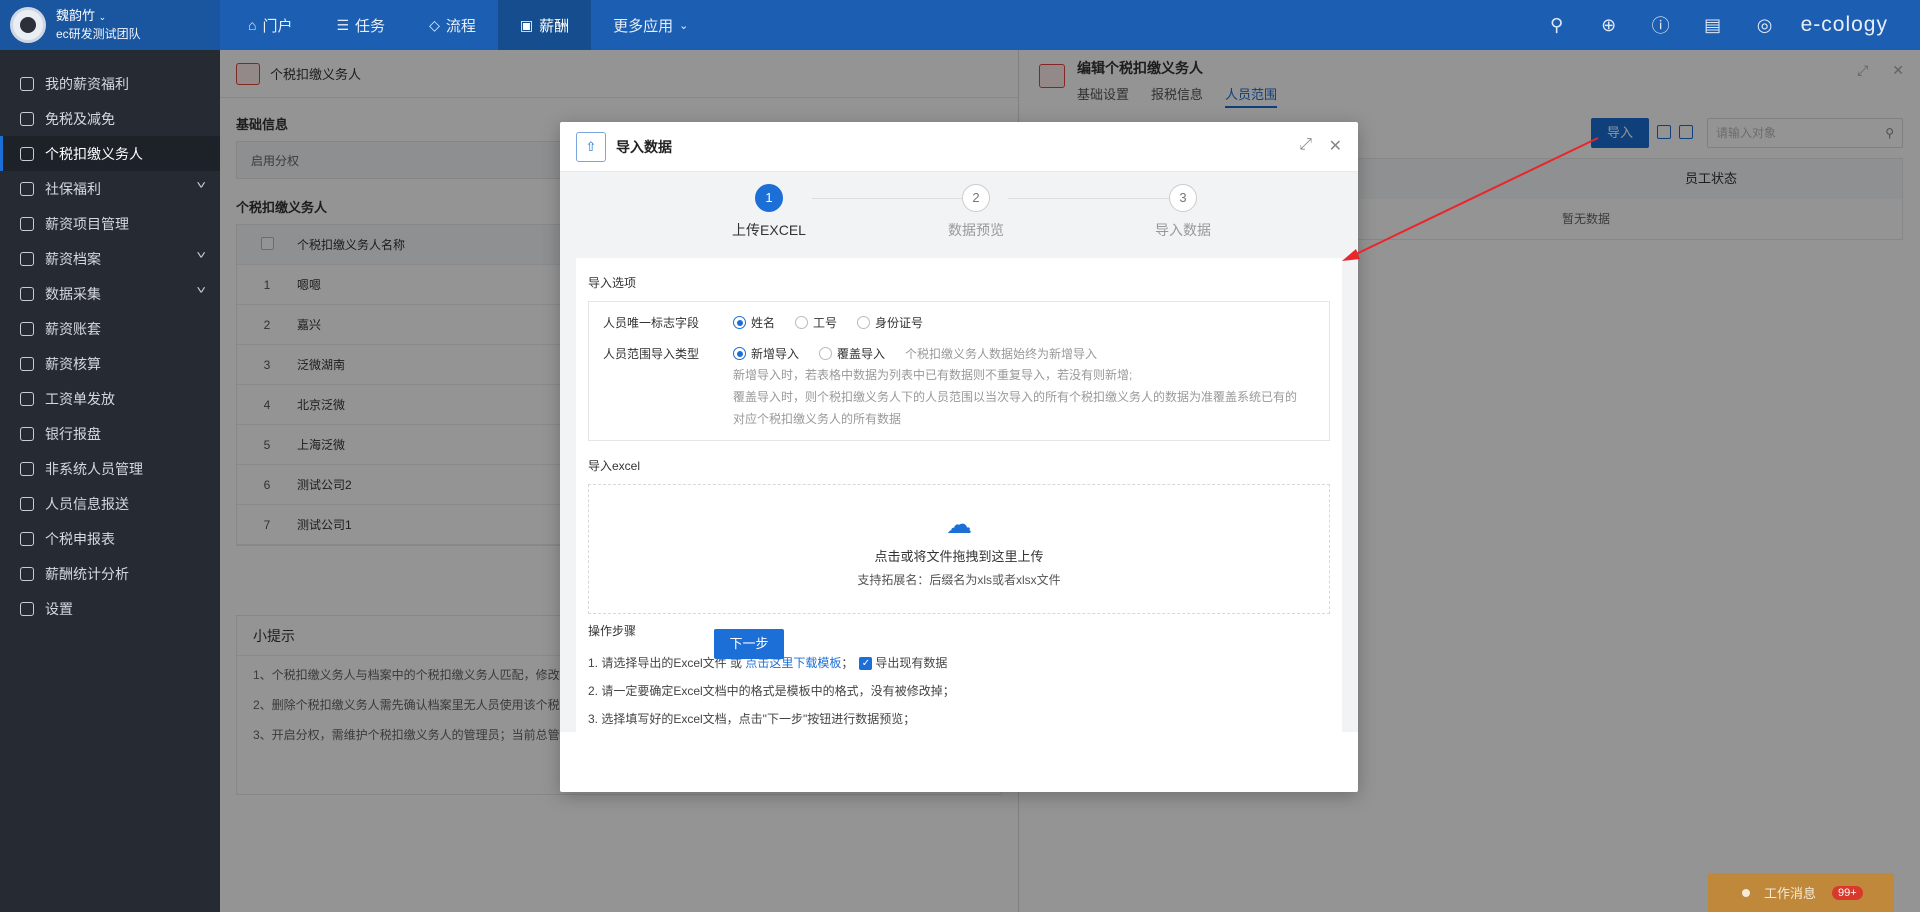 This screenshot has height=912, width=1920. What do you see at coordinates (1661, 25) in the screenshot?
I see `help-icon: ⓘ` at bounding box center [1661, 25].